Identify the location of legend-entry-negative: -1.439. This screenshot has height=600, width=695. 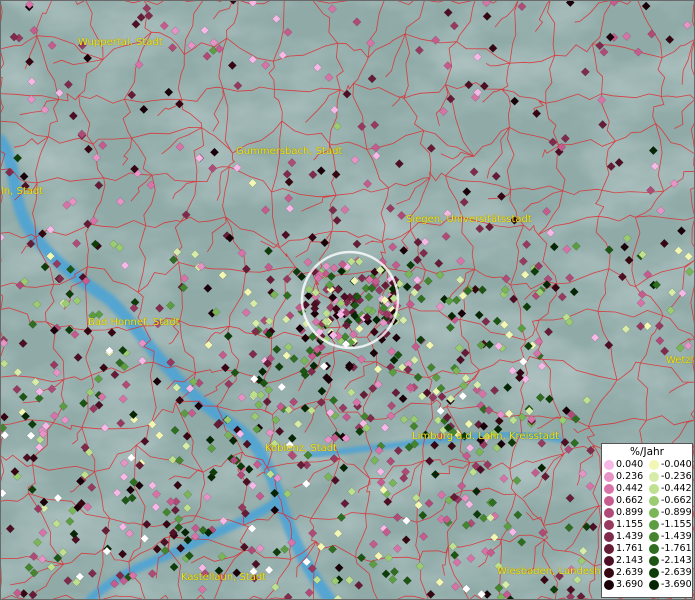
(669, 537).